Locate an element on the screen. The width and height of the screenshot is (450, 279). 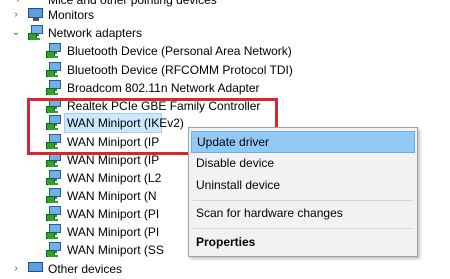
unknown-device-icon is located at coordinates (36, 269).